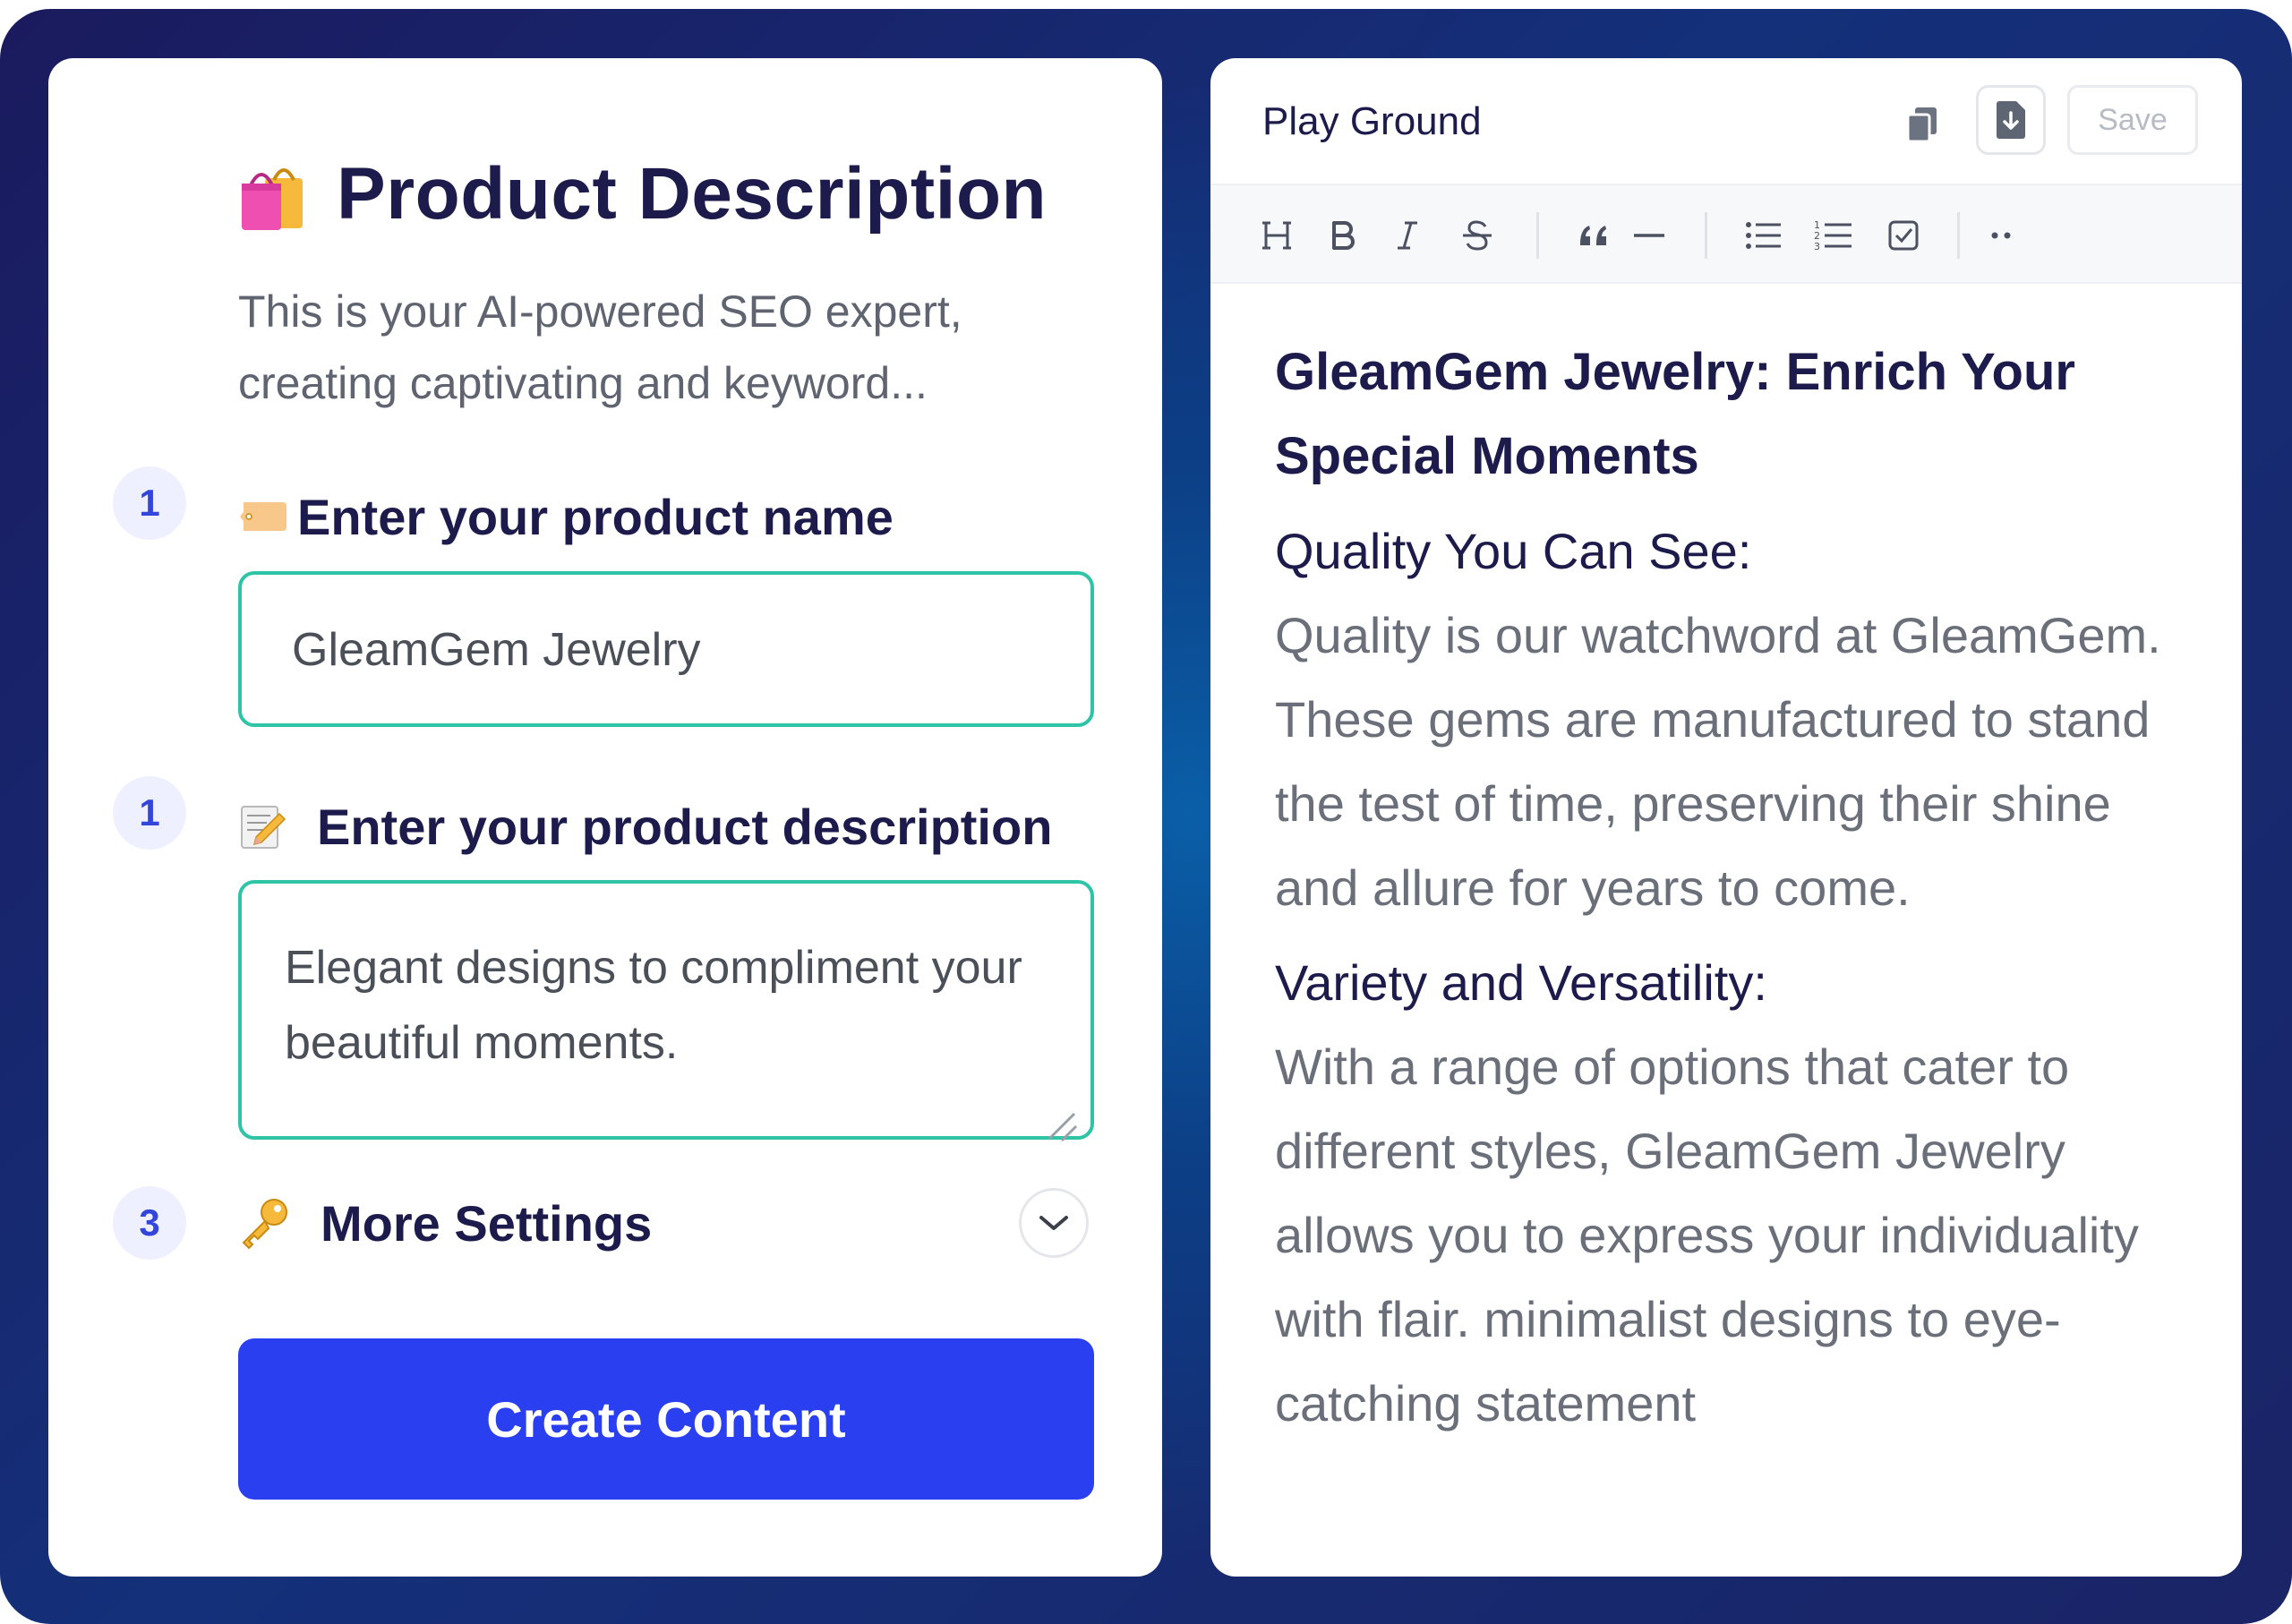 The width and height of the screenshot is (2292, 1624). Describe the element at coordinates (149, 813) in the screenshot. I see `step-badge-product-description: 1` at that location.